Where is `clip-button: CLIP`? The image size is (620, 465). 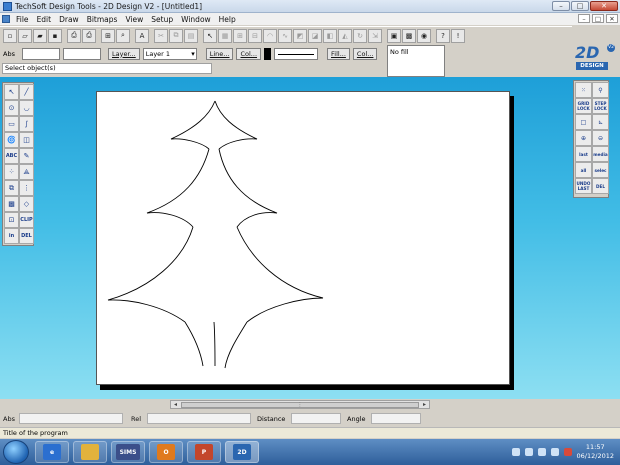 clip-button: CLIP is located at coordinates (26, 220).